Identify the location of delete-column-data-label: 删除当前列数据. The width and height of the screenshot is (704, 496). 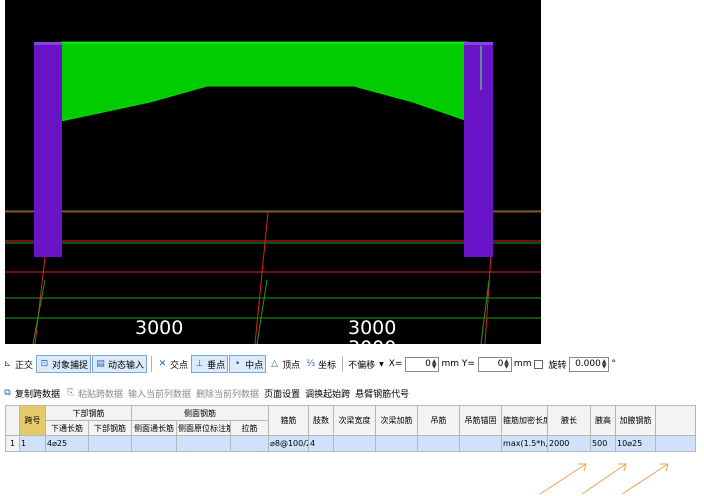
(228, 394).